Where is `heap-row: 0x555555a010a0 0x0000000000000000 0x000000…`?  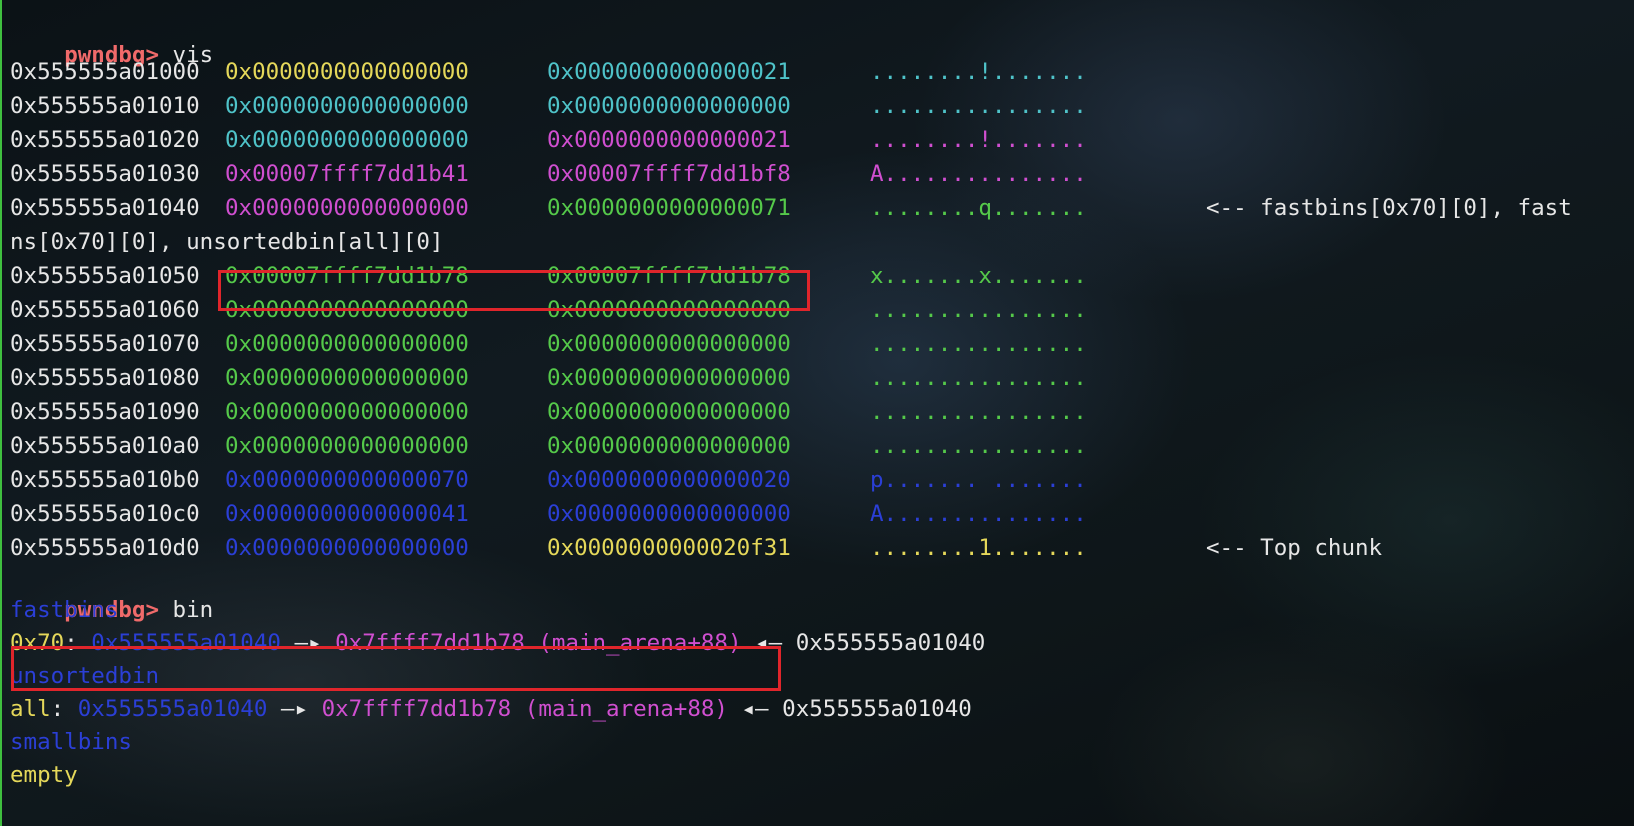 heap-row: 0x555555a010a0 0x0000000000000000 0x000000… is located at coordinates (822, 446).